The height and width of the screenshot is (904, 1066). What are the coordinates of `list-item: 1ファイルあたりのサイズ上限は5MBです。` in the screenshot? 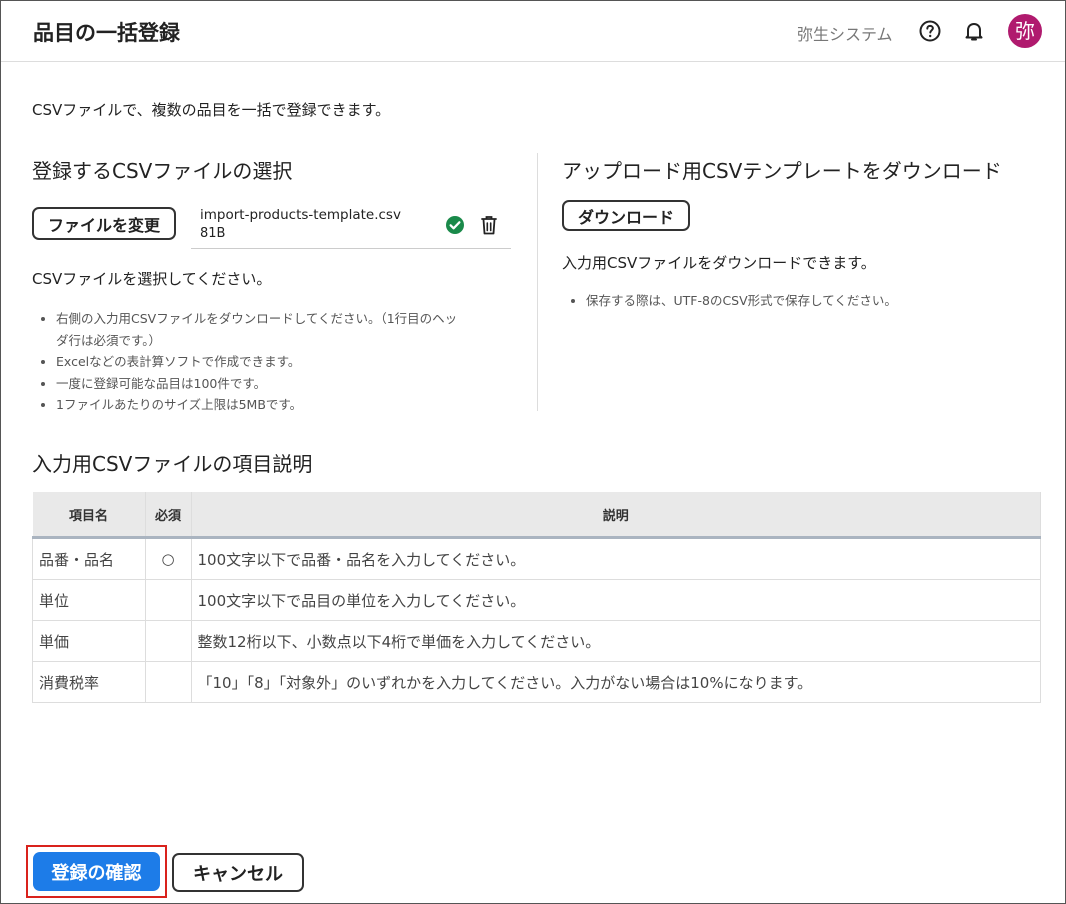 It's located at (301, 405).